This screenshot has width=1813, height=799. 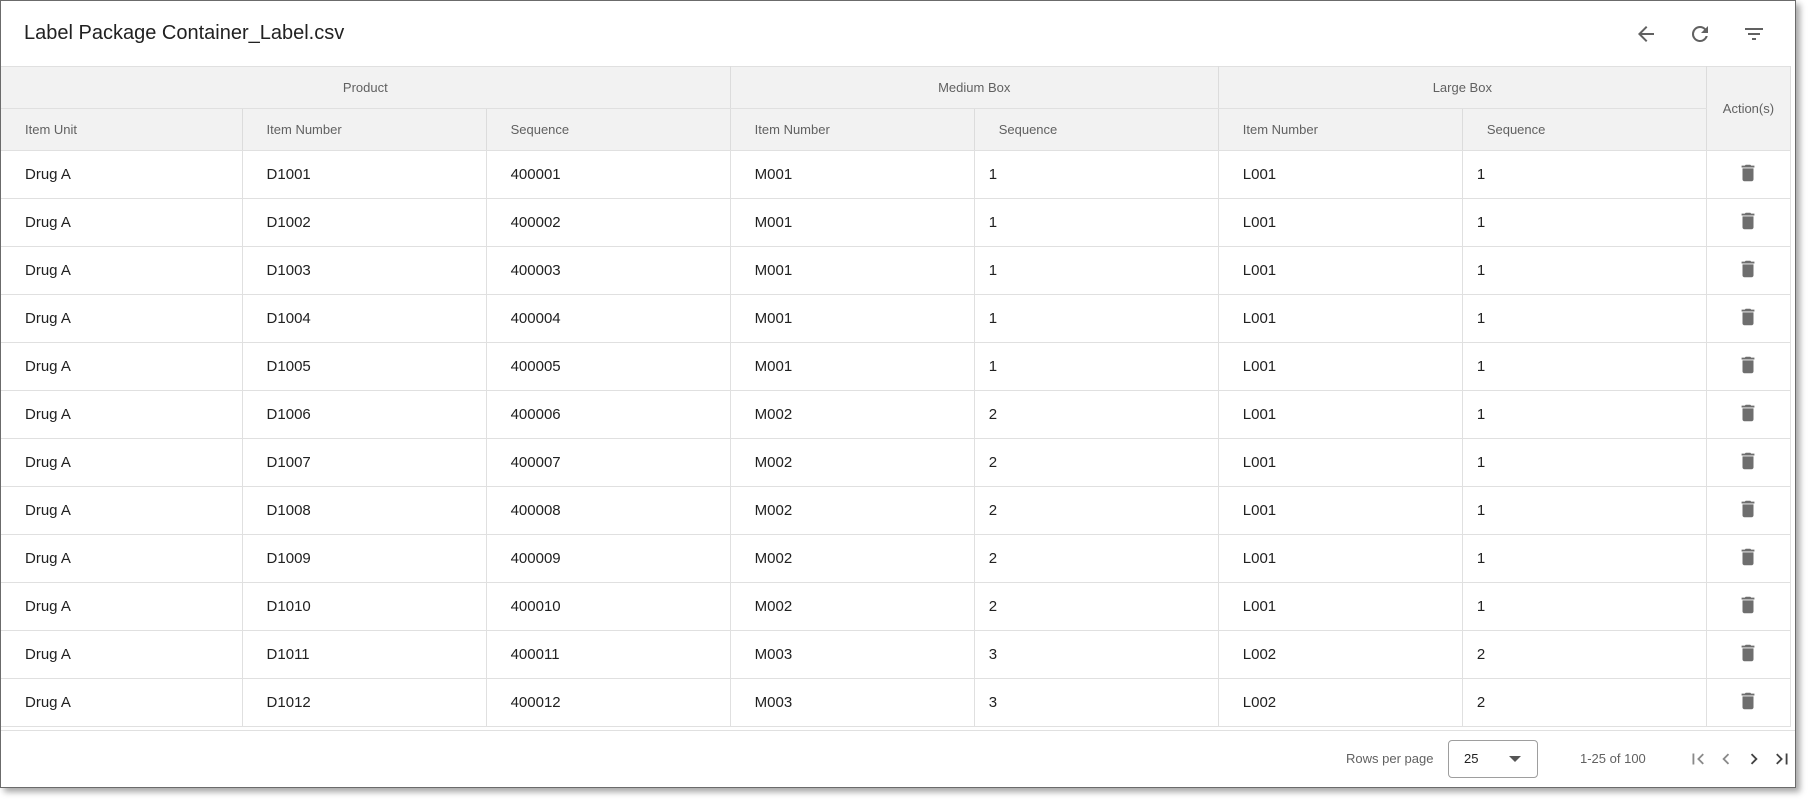 I want to click on cell-product-sequence: 400009, so click(x=608, y=558).